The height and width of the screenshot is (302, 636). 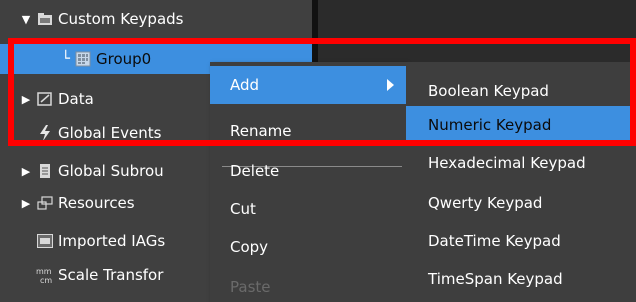 I want to click on menu-item-add: Add, so click(x=308, y=85).